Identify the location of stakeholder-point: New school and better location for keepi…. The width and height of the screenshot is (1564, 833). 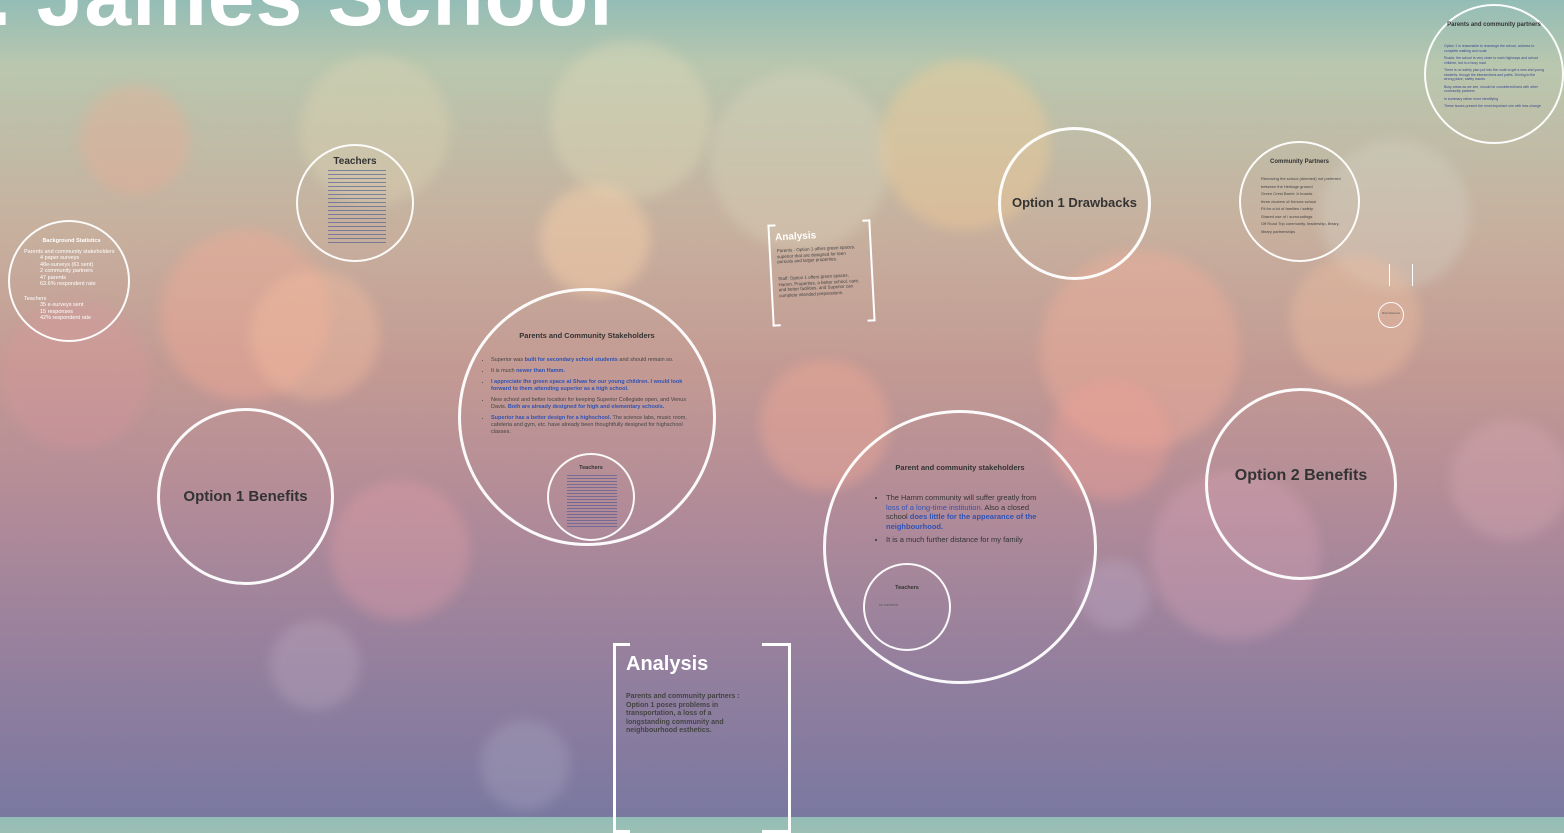
(594, 404).